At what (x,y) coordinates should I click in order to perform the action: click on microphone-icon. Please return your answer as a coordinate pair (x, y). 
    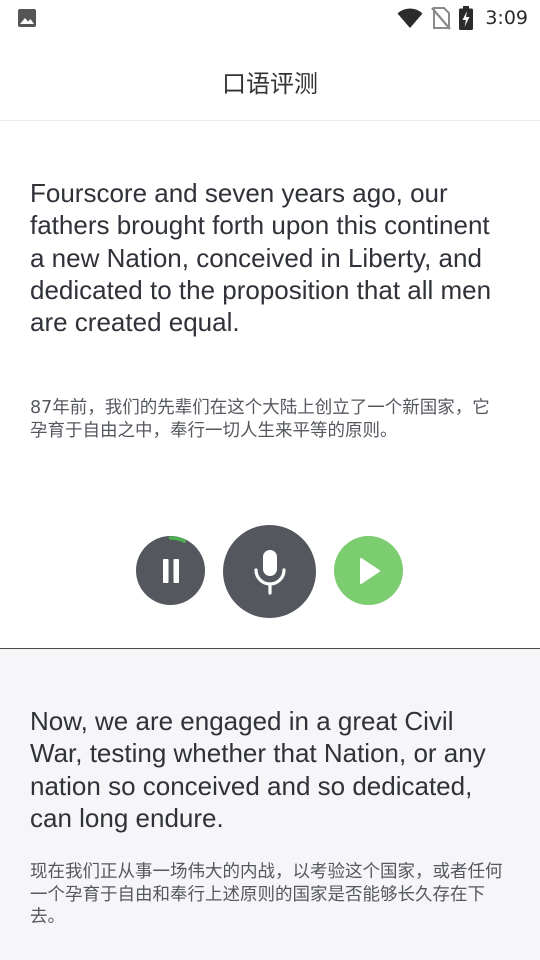
    Looking at the image, I should click on (269, 572).